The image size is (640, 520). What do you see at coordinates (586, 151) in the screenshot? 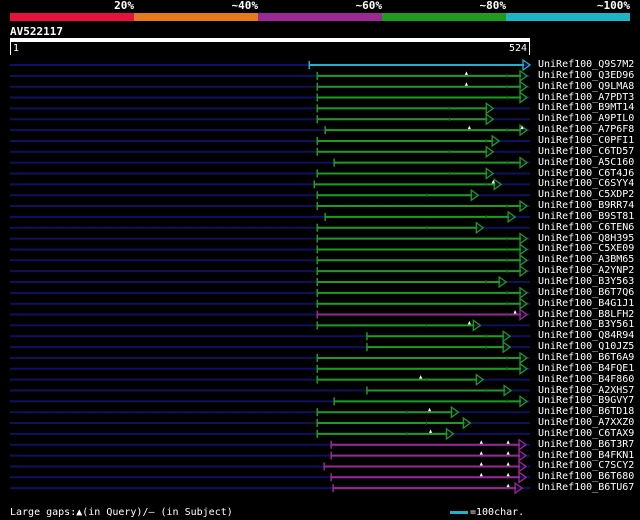
I see `hit-name: UniRef100_C6TD57` at bounding box center [586, 151].